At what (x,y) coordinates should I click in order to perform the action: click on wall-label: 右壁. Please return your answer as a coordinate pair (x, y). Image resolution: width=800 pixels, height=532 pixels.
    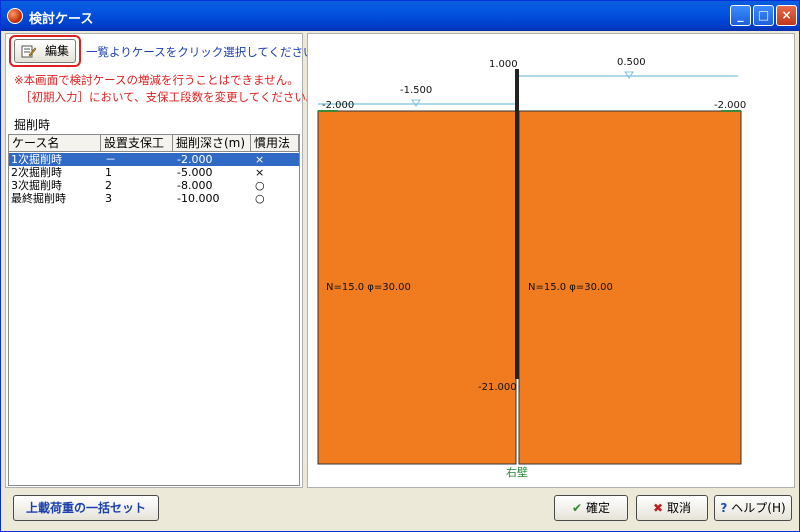
    Looking at the image, I should click on (517, 472).